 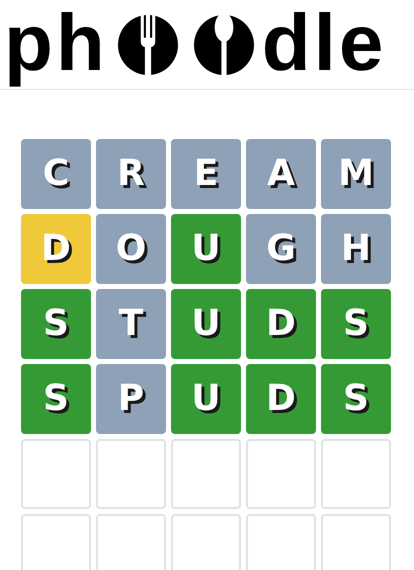 I want to click on letter-tile: A, so click(x=281, y=174).